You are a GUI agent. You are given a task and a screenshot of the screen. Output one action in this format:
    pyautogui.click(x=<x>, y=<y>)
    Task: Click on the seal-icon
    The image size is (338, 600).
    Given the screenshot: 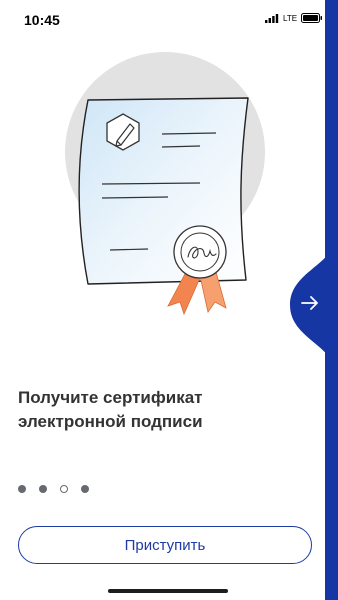 What is the action you would take?
    pyautogui.click(x=200, y=252)
    